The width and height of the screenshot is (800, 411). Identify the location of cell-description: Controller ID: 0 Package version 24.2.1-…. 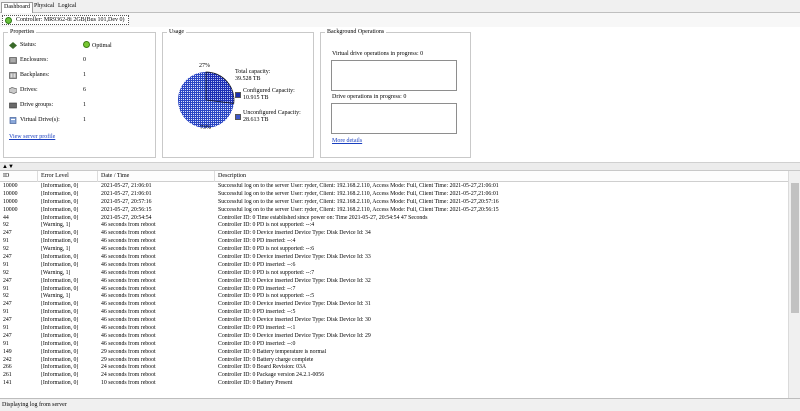
(271, 375).